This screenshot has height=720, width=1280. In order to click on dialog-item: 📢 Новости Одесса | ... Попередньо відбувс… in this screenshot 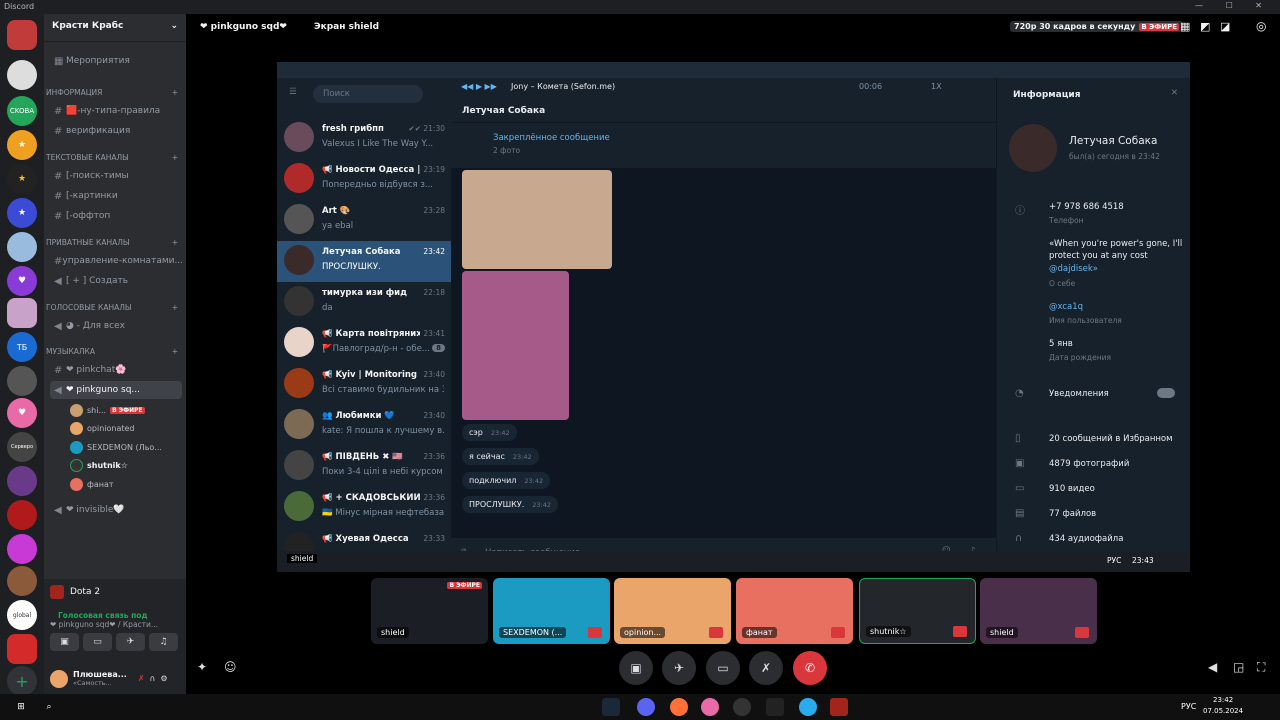, I will do `click(364, 179)`.